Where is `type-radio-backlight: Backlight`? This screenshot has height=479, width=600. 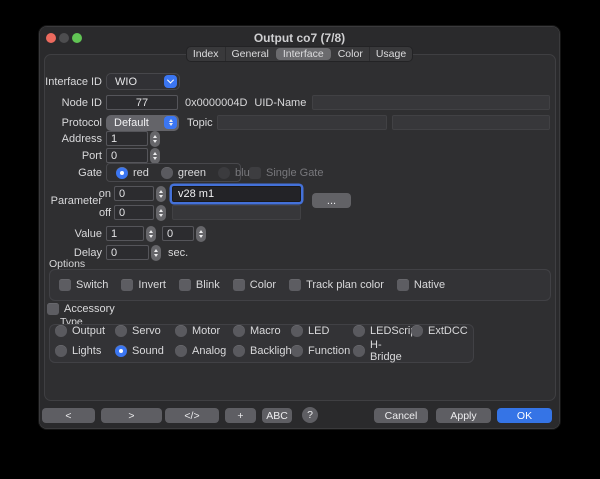
type-radio-backlight: Backlight is located at coordinates (264, 351).